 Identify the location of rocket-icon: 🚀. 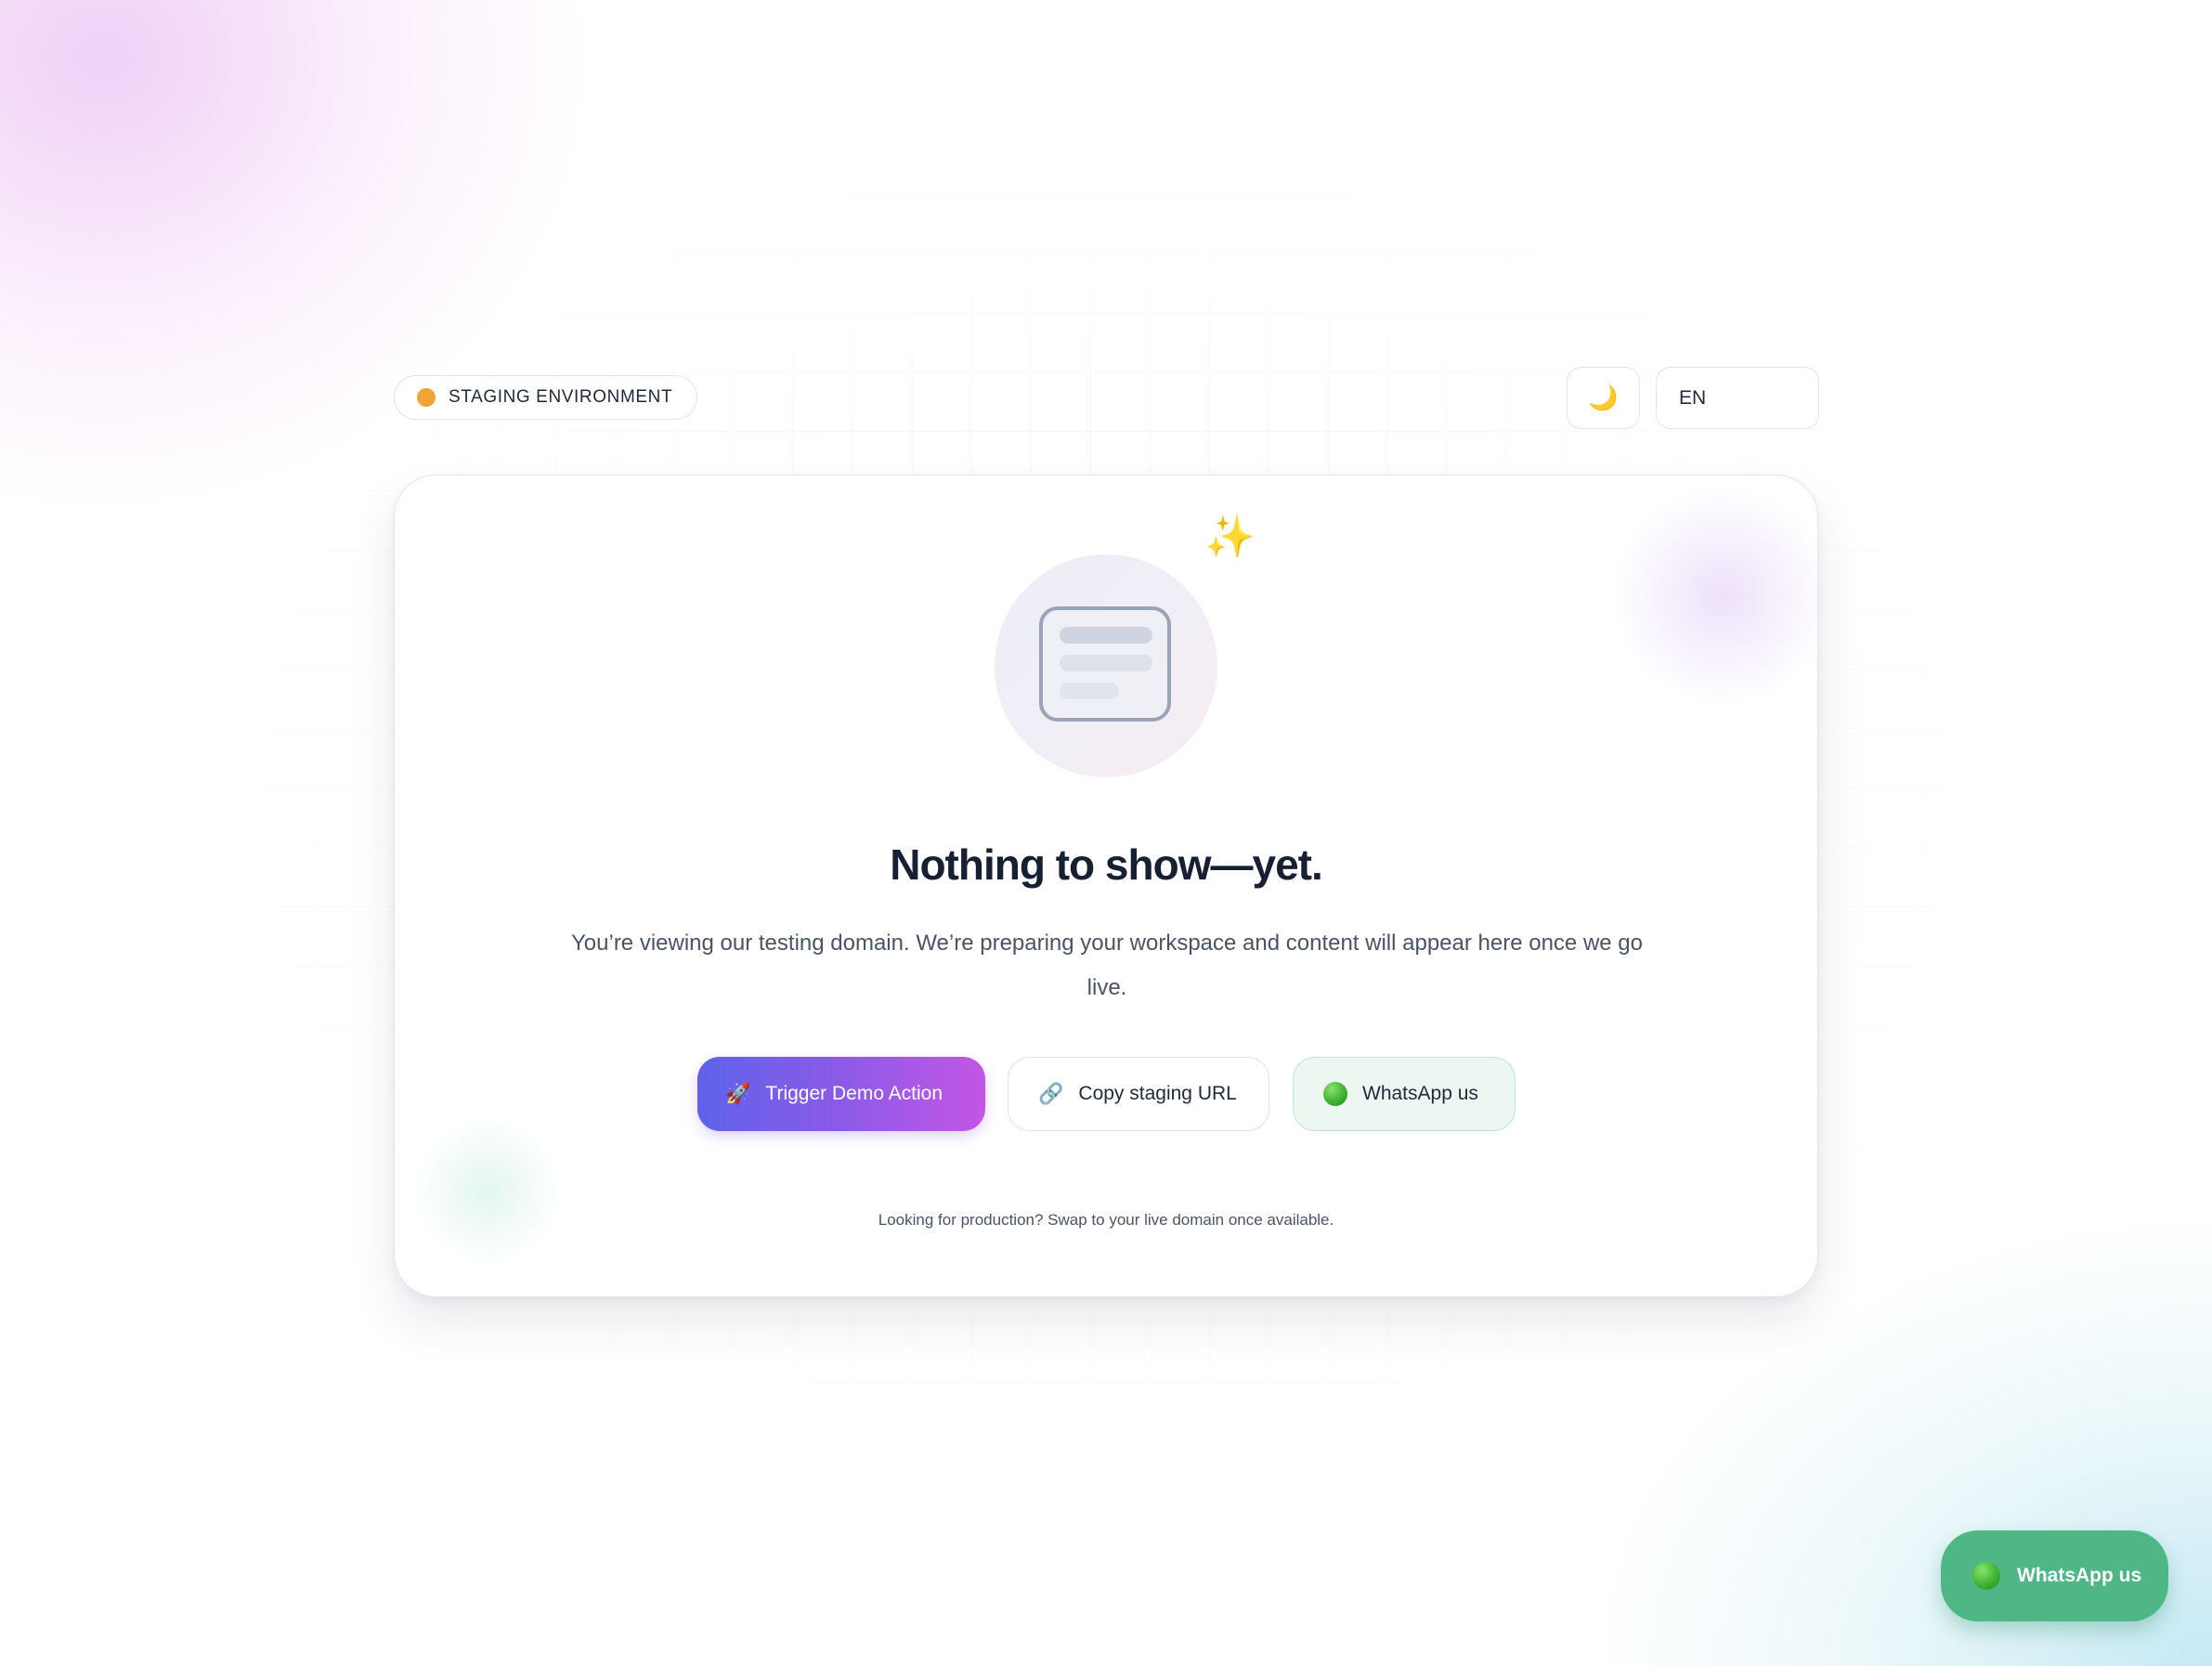
(738, 1093).